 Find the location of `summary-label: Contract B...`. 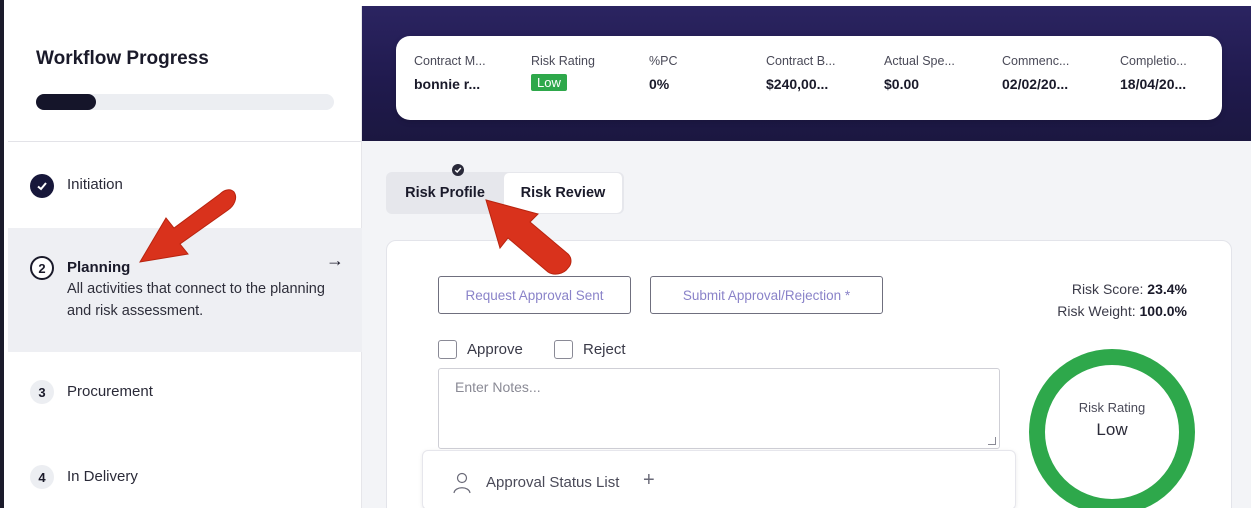

summary-label: Contract B... is located at coordinates (801, 61).